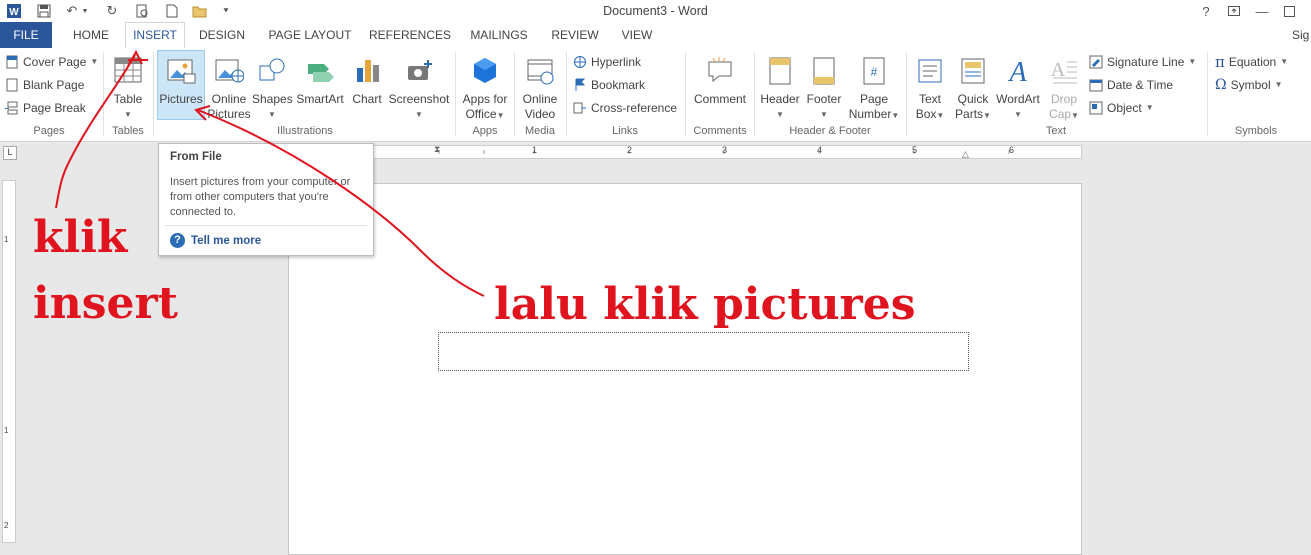  I want to click on annotation-arrows, so click(270, 173).